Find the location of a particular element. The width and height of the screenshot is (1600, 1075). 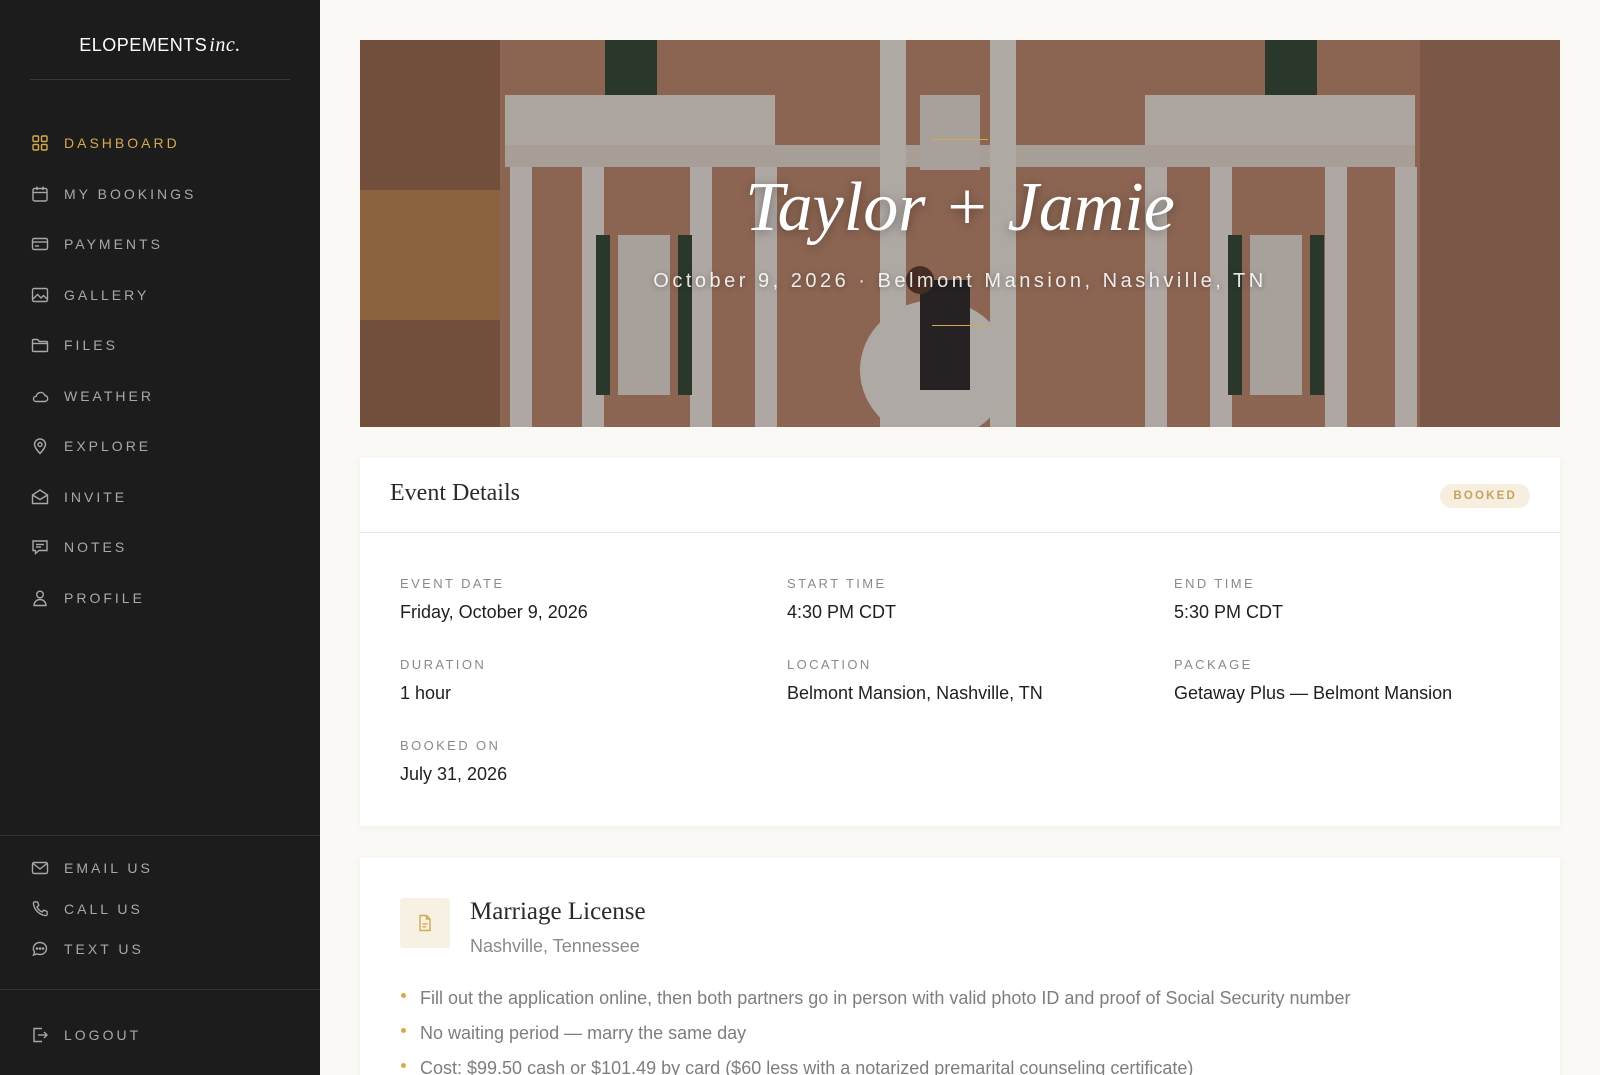

sidebar-item-payments: PAYMENTS is located at coordinates (160, 244).